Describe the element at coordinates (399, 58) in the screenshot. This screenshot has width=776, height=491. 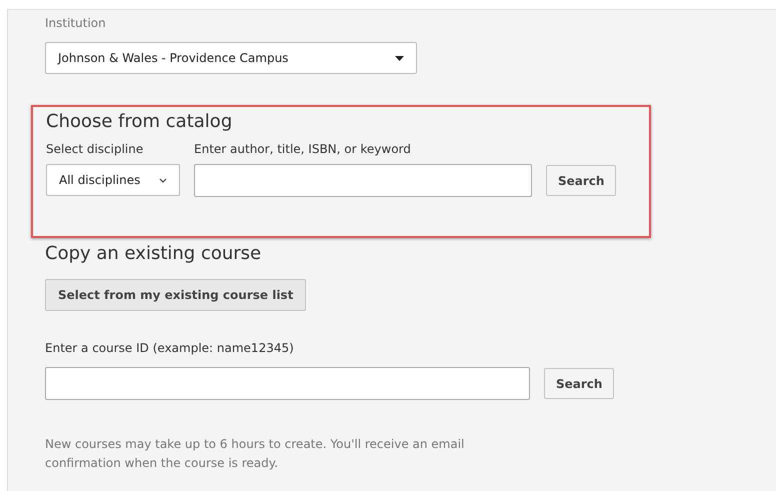
I see `dropdown-icon` at that location.